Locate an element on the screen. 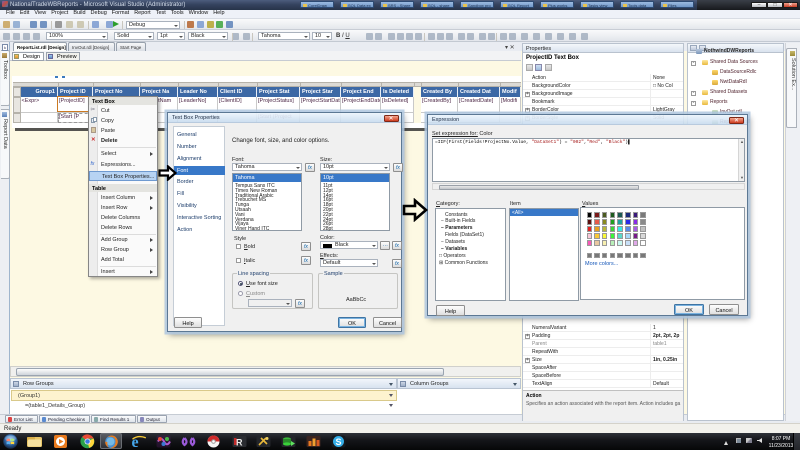 Image resolution: width=800 pixels, height=450 pixels. svg-text: R is located at coordinates (239, 443).